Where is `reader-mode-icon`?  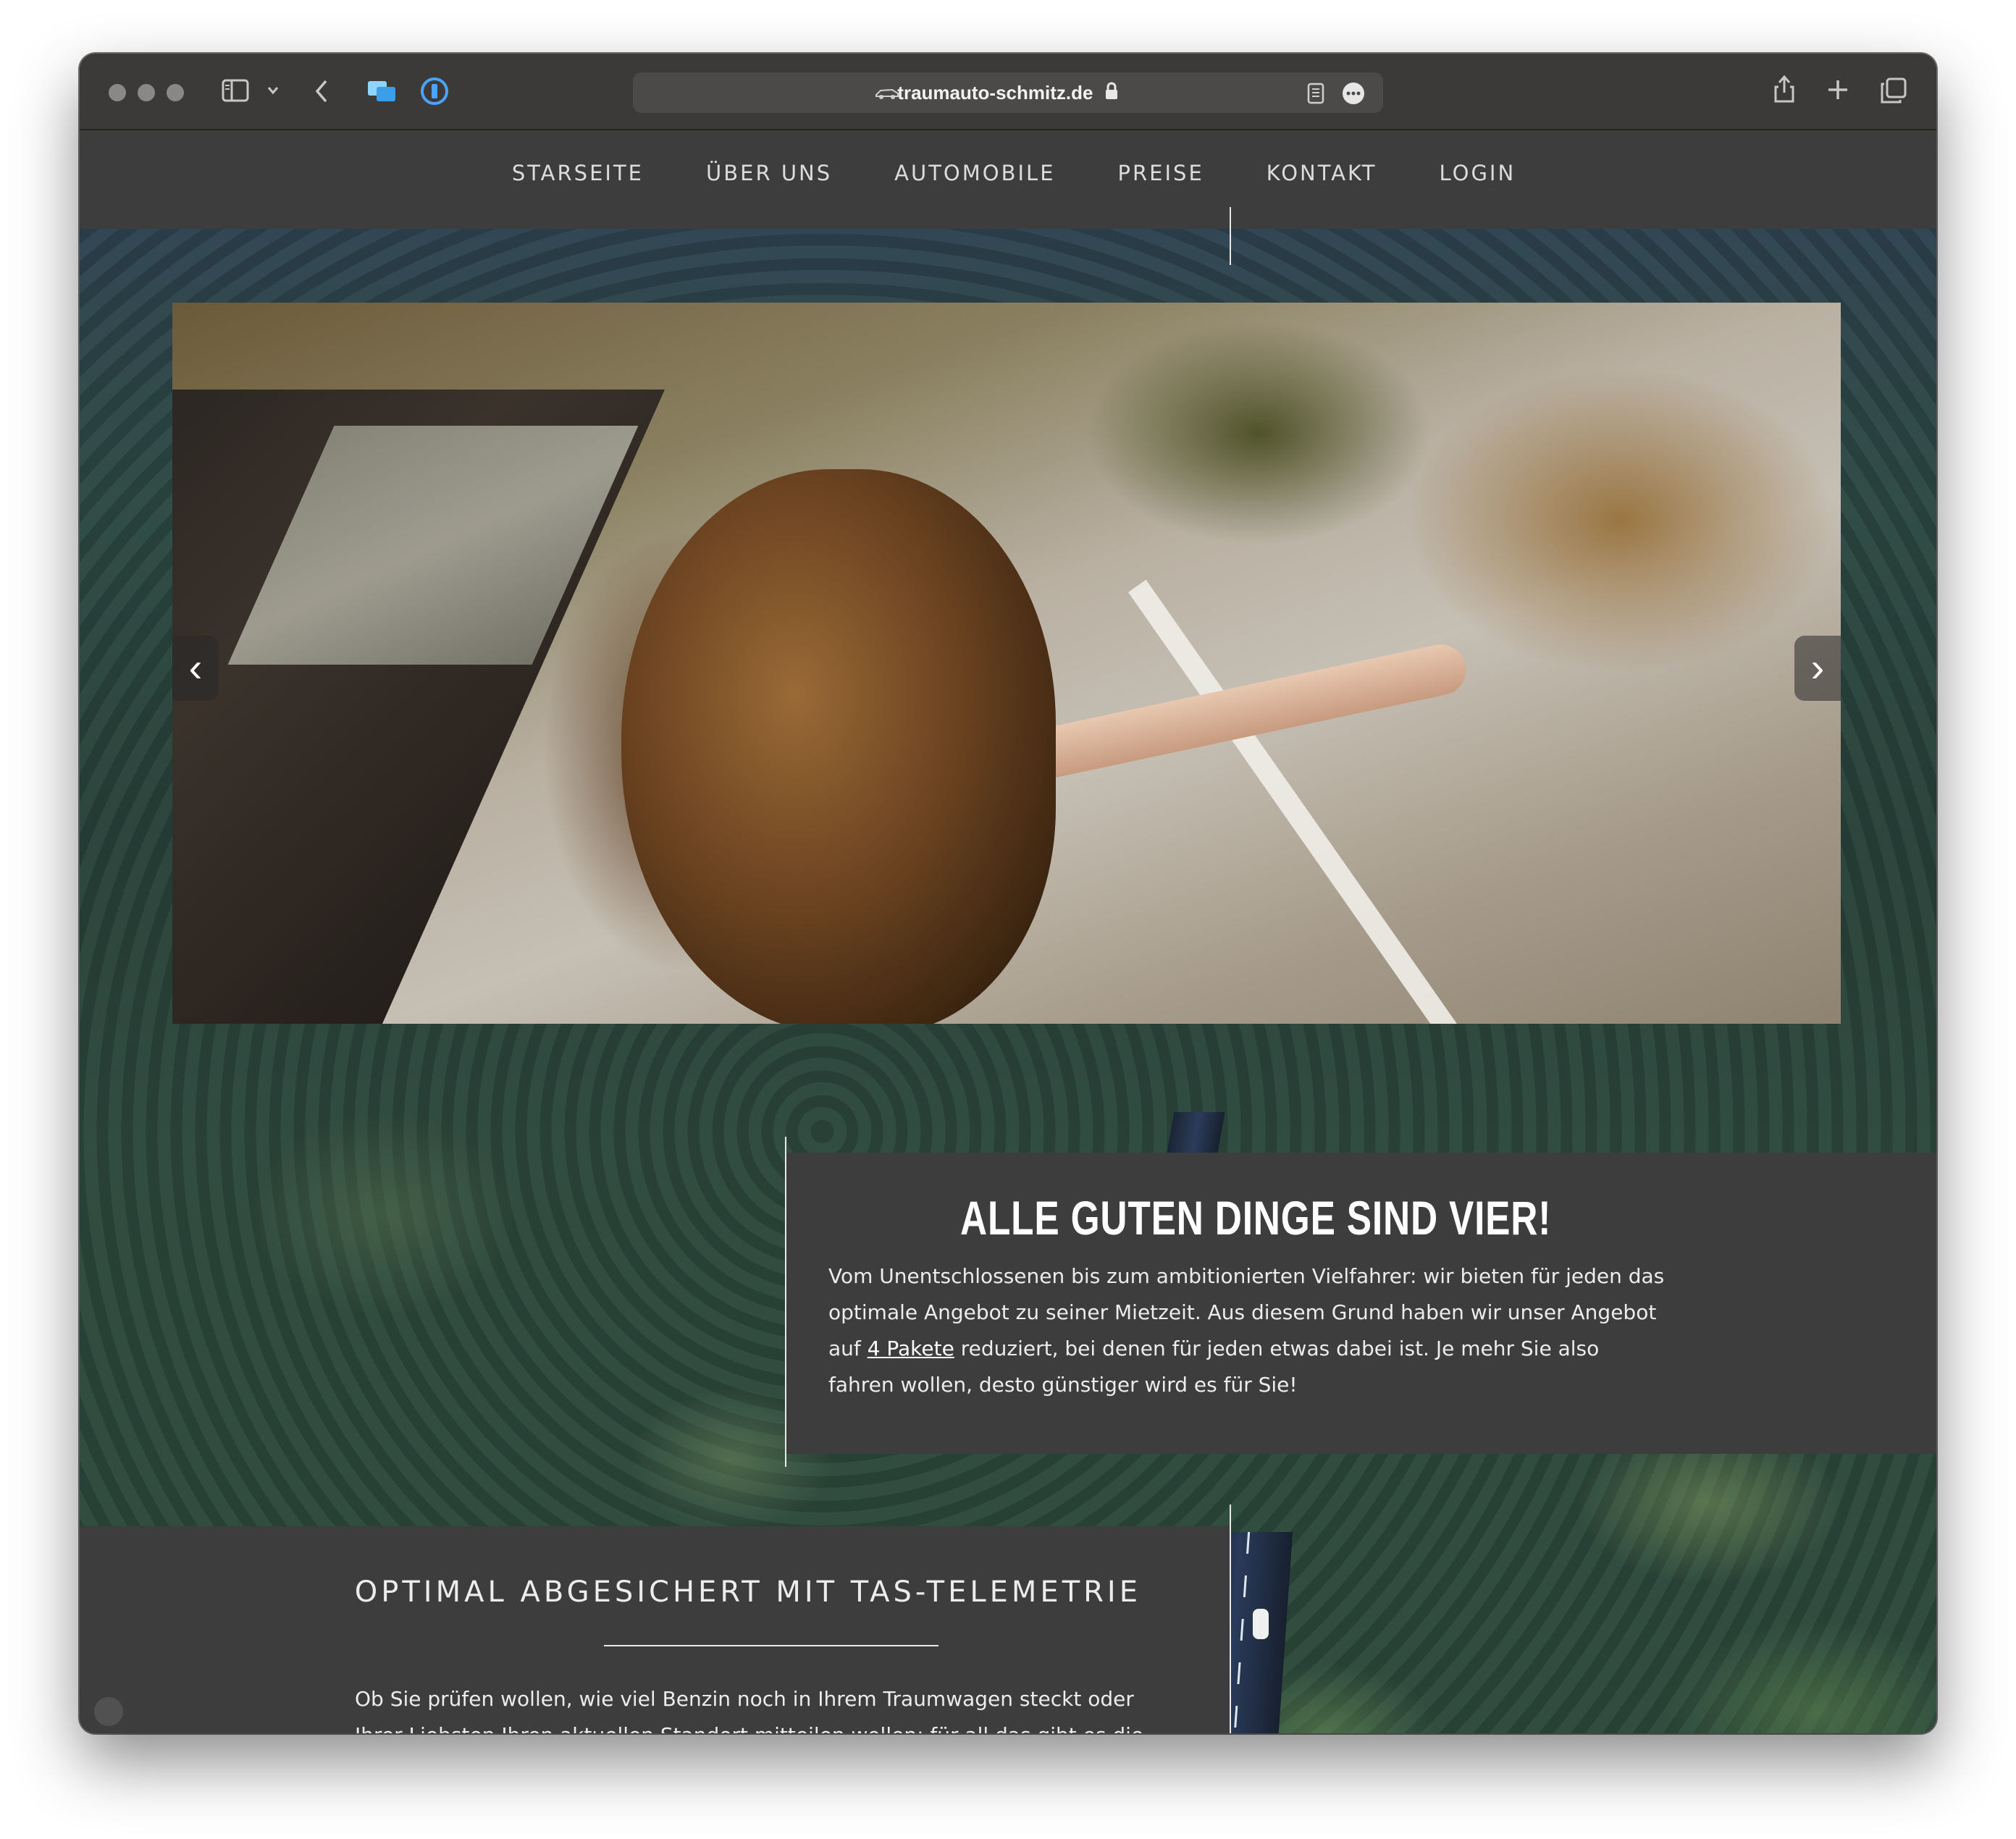
reader-mode-icon is located at coordinates (1315, 96).